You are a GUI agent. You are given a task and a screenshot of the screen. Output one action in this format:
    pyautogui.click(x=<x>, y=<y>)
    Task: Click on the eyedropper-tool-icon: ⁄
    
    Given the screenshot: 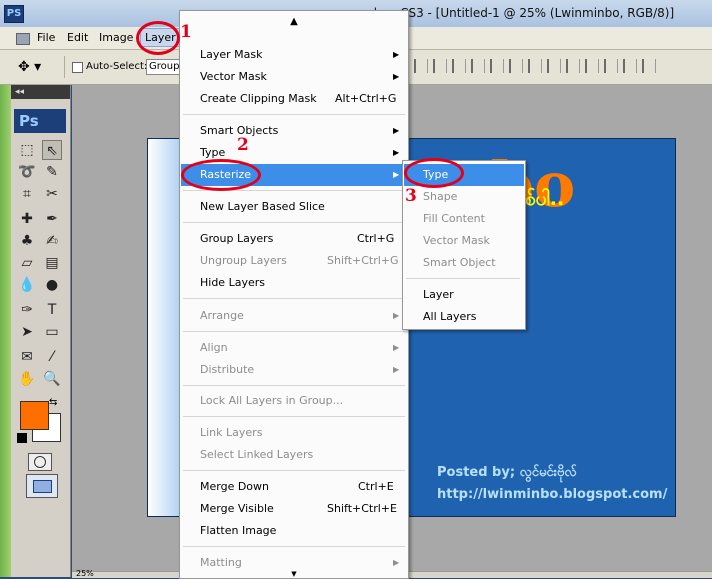 What is the action you would take?
    pyautogui.click(x=52, y=357)
    